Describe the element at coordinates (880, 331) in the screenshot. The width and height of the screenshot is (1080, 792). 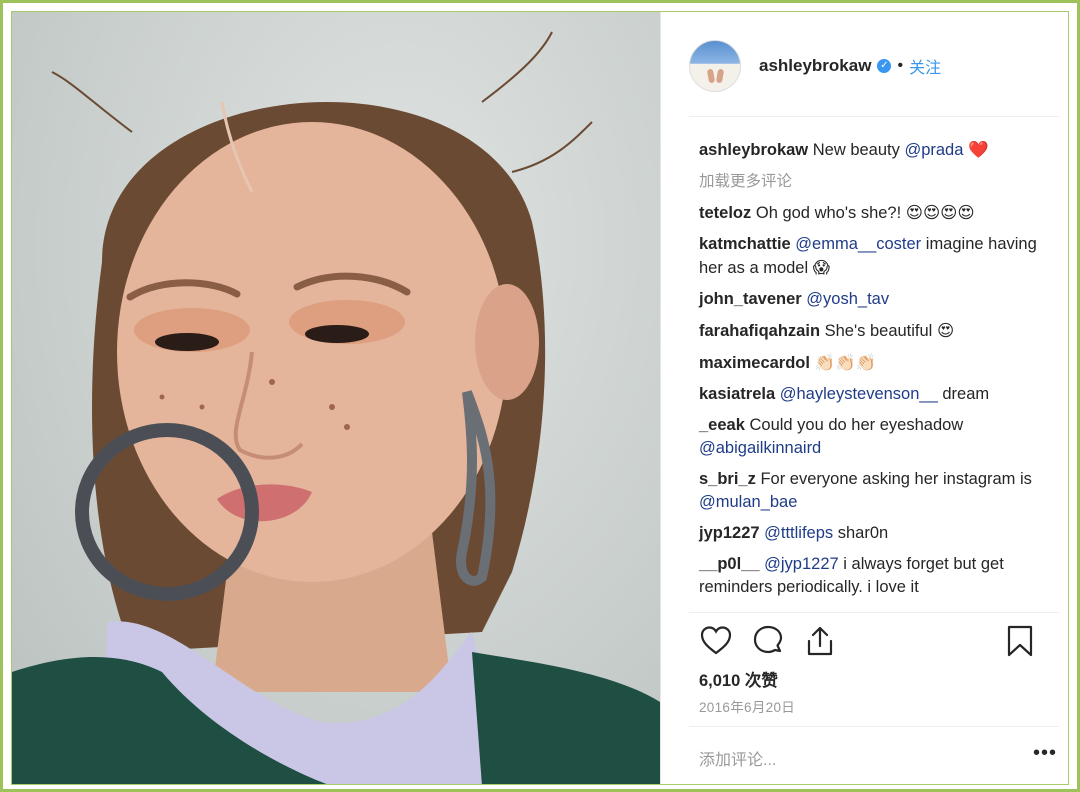
I see `comment-text: She's beautiful` at that location.